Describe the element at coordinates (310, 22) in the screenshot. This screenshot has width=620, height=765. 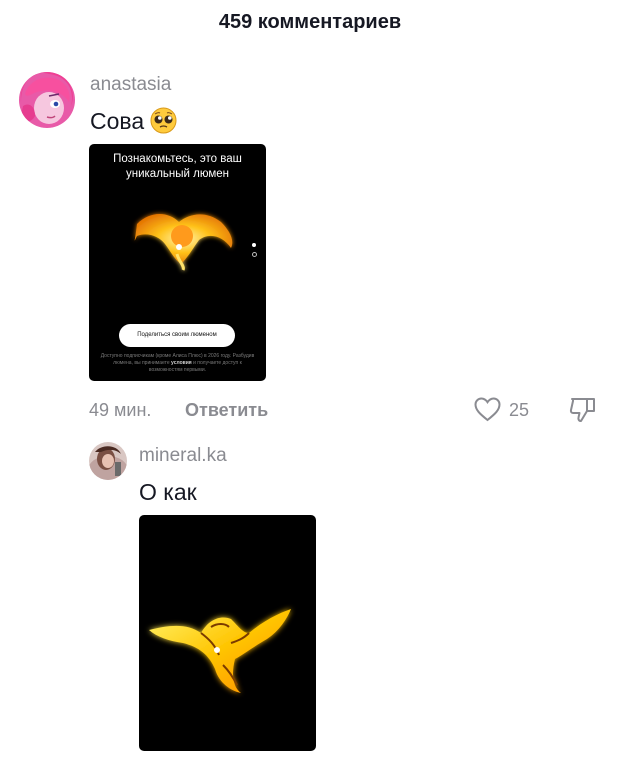
I see `comments-header: 459 комментариев` at that location.